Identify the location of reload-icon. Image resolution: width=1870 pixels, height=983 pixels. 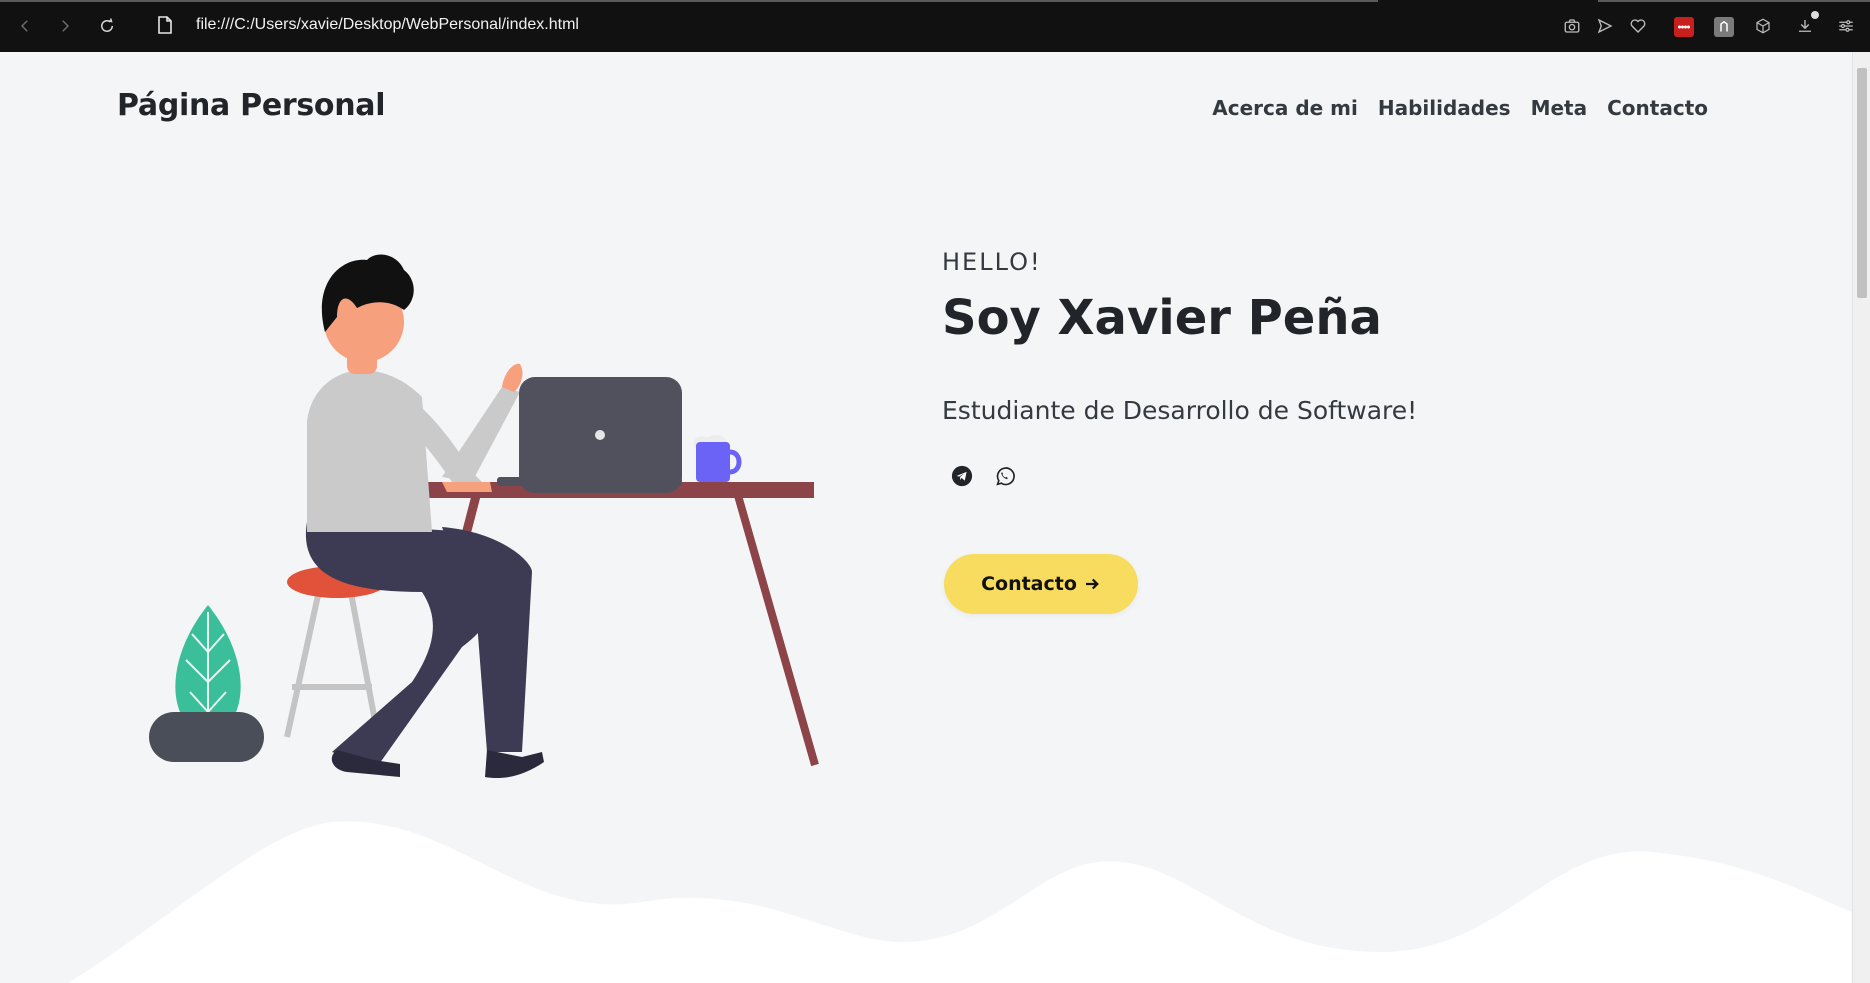
(107, 25).